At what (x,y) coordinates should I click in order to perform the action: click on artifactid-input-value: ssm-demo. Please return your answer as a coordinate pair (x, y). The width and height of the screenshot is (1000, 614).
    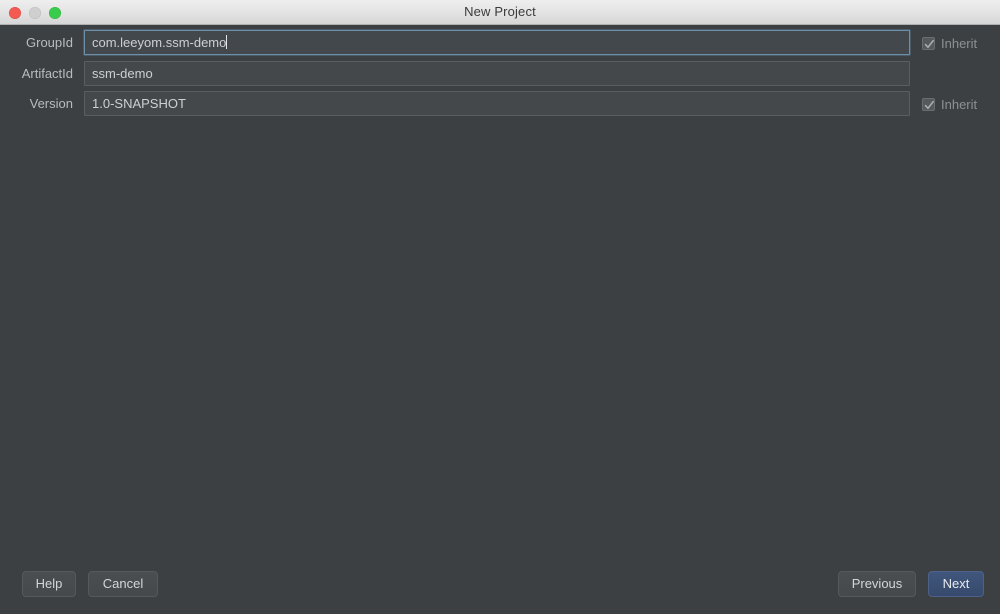
    Looking at the image, I should click on (122, 73).